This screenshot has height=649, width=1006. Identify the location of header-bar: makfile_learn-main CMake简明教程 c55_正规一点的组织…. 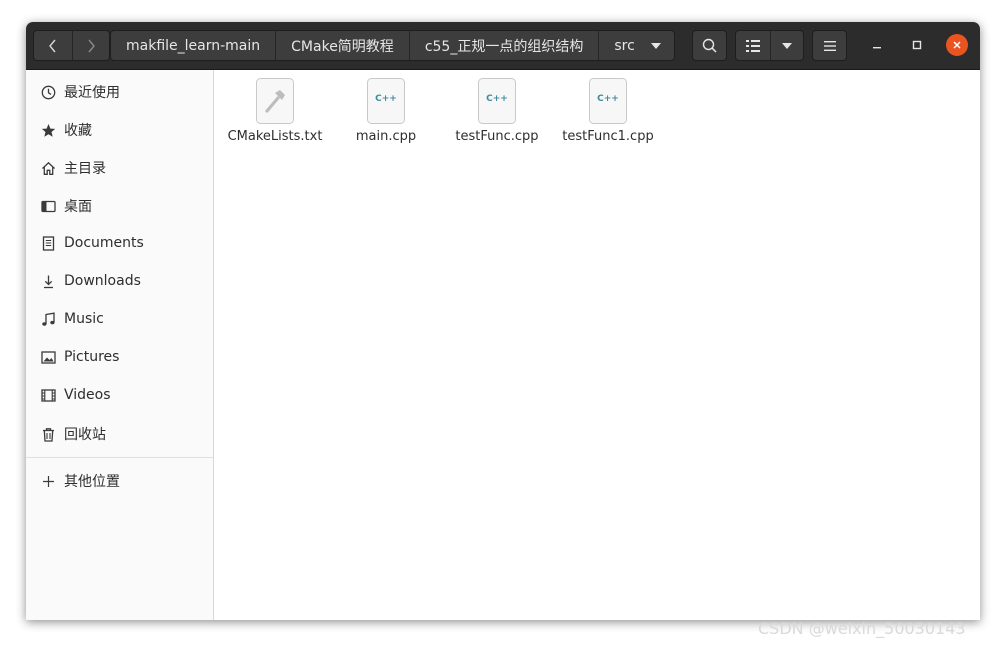
(503, 46).